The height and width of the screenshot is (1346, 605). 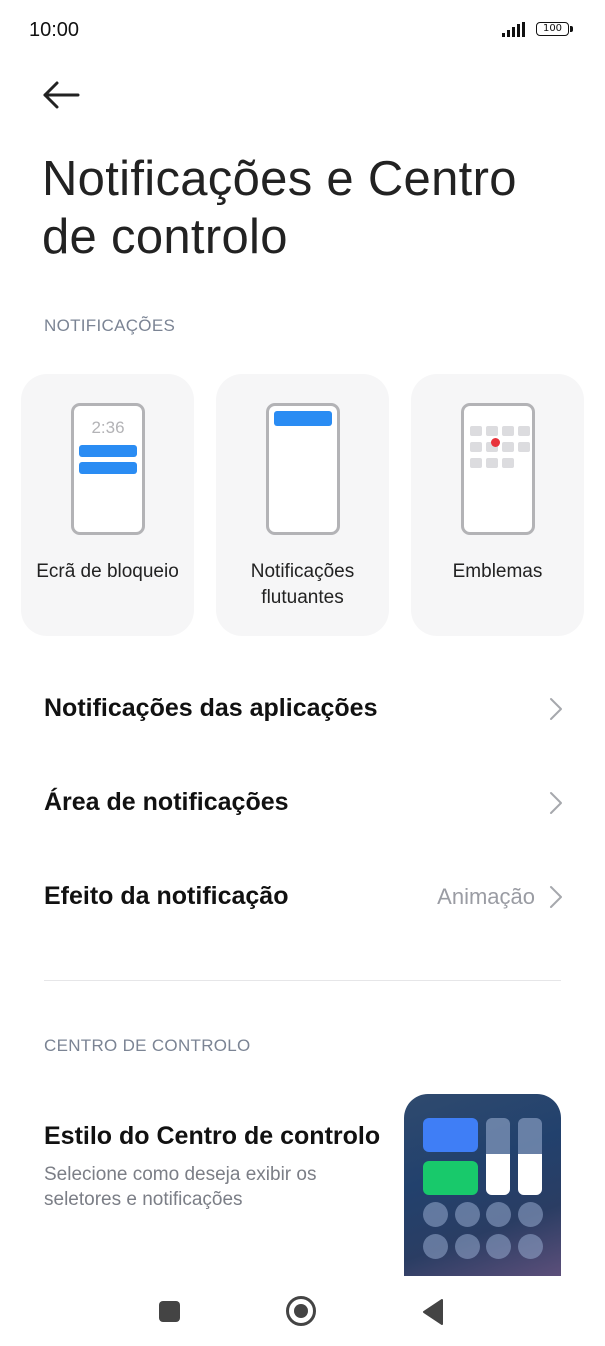 I want to click on floating-notification-illustration, so click(x=303, y=469).